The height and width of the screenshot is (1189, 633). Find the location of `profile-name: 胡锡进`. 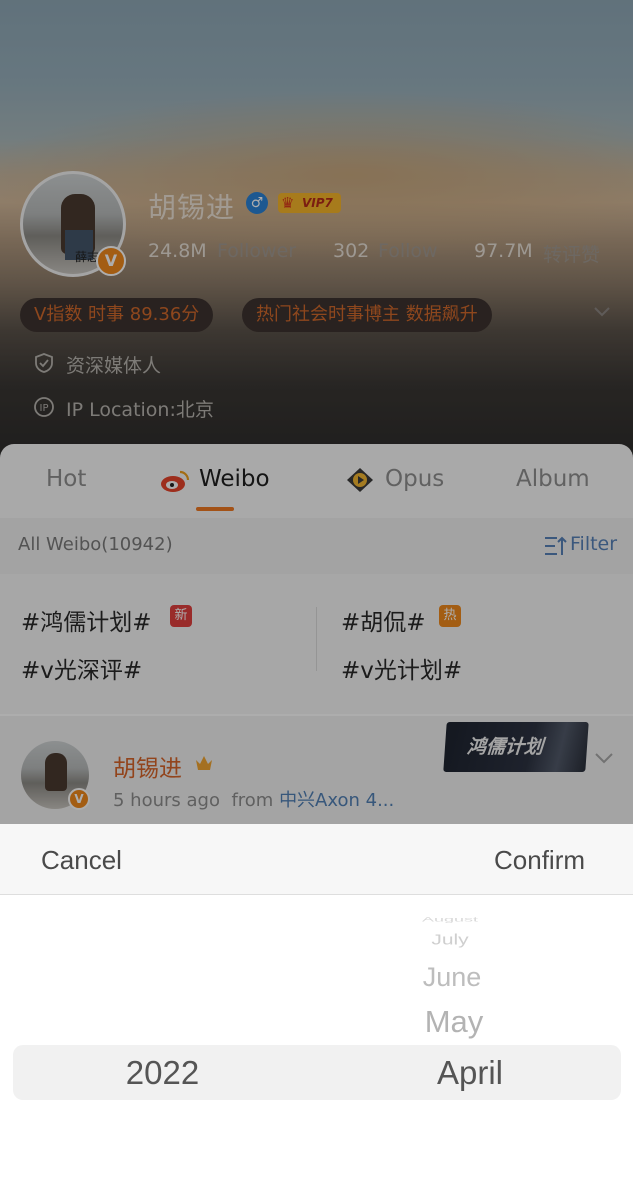

profile-name: 胡锡进 is located at coordinates (192, 207).